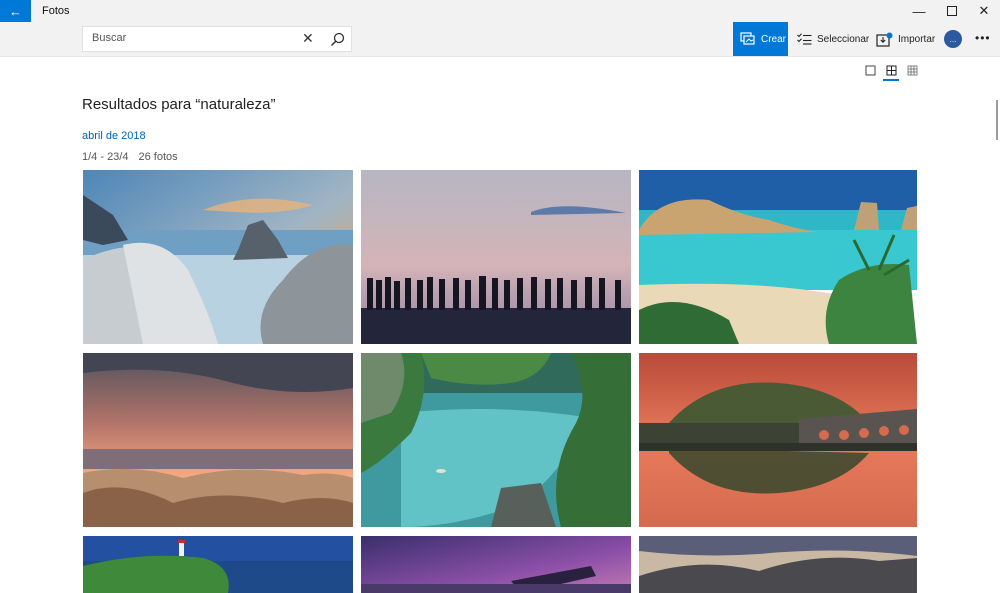 This screenshot has width=1000, height=593. I want to click on close-window-button: ✕, so click(983, 11).